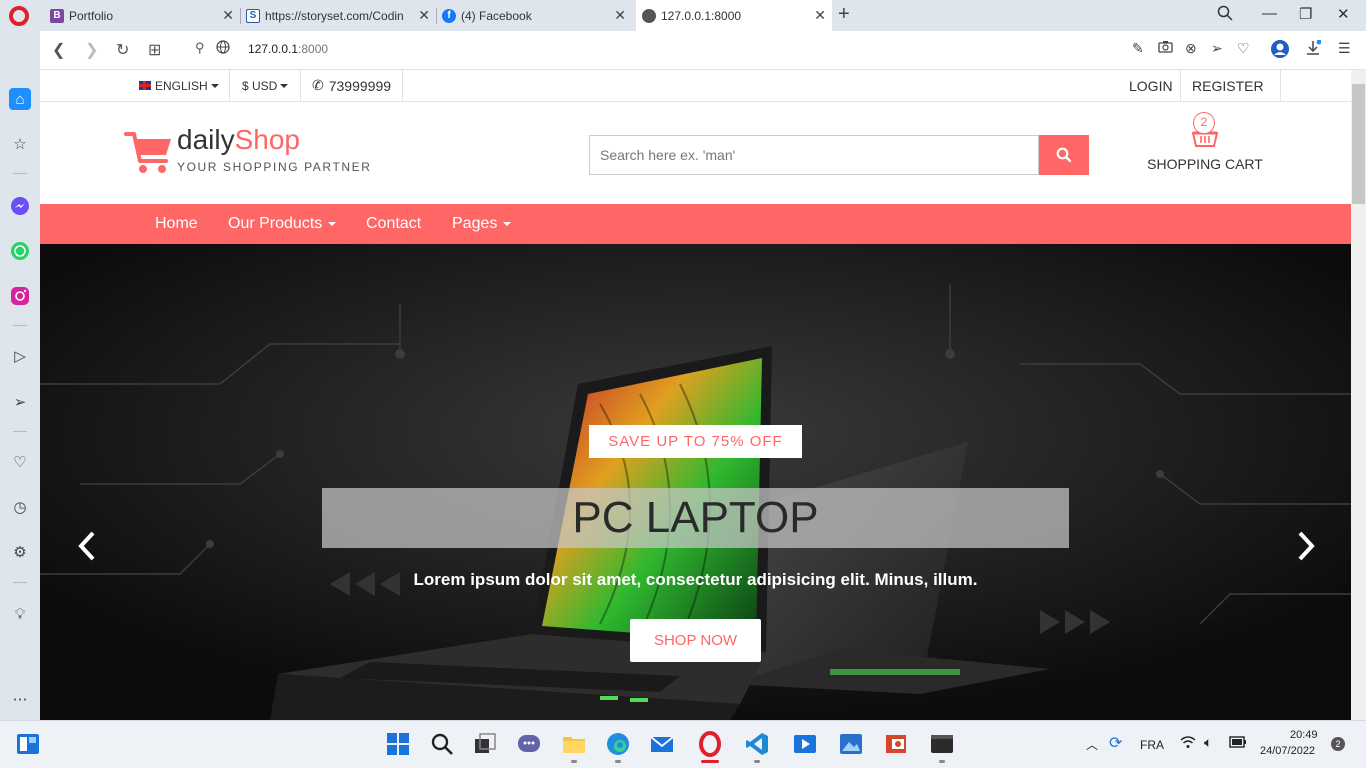 The height and width of the screenshot is (768, 1366). I want to click on volume-icon: 🔈︎, so click(1208, 742).